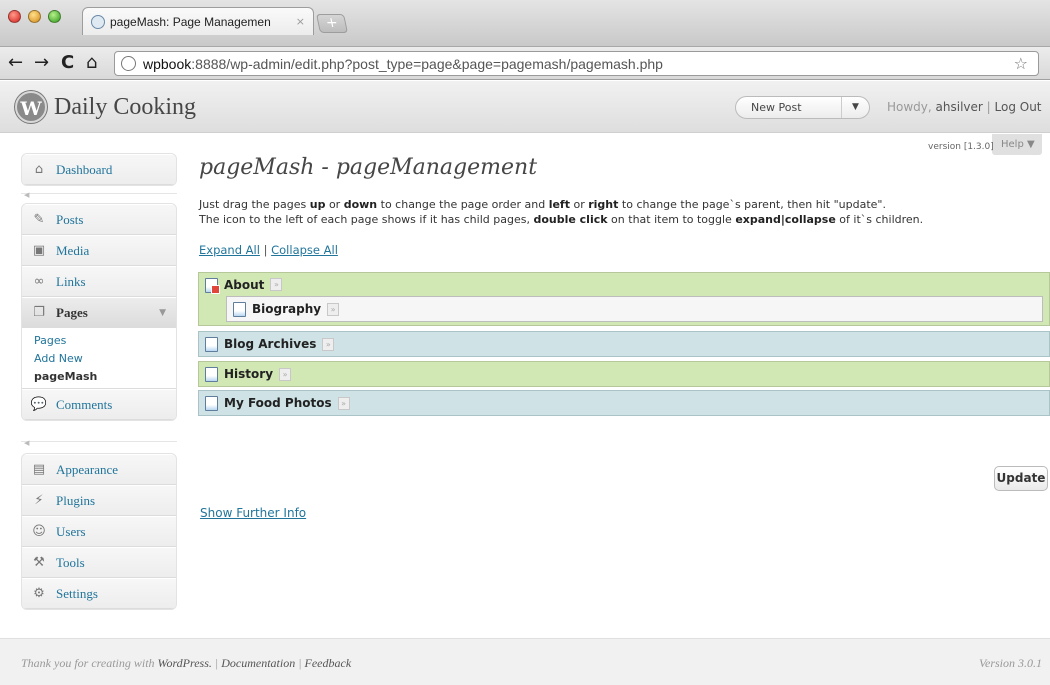  I want to click on plug-icon: ⚡, so click(39, 500).